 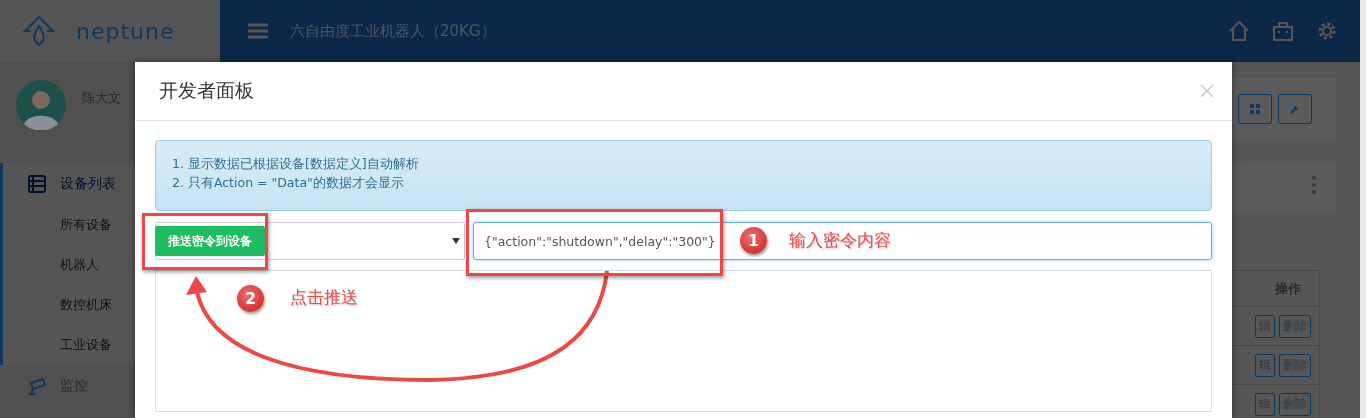 I want to click on menu-item: 工业设备, so click(x=86, y=345).